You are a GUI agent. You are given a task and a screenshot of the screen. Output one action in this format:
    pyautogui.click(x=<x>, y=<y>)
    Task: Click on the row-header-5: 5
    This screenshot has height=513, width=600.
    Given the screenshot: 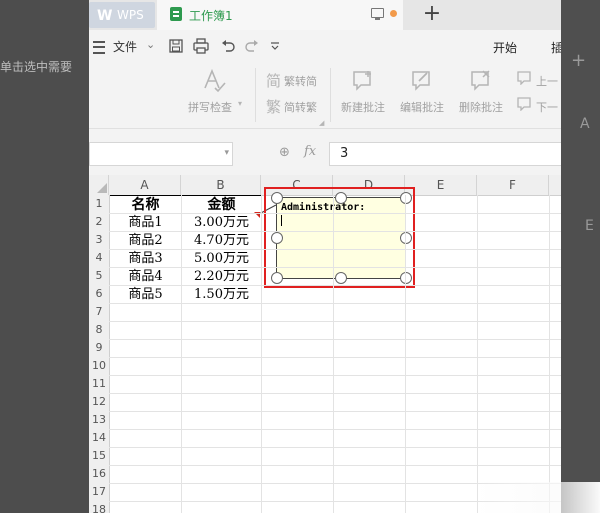 What is the action you would take?
    pyautogui.click(x=99, y=276)
    